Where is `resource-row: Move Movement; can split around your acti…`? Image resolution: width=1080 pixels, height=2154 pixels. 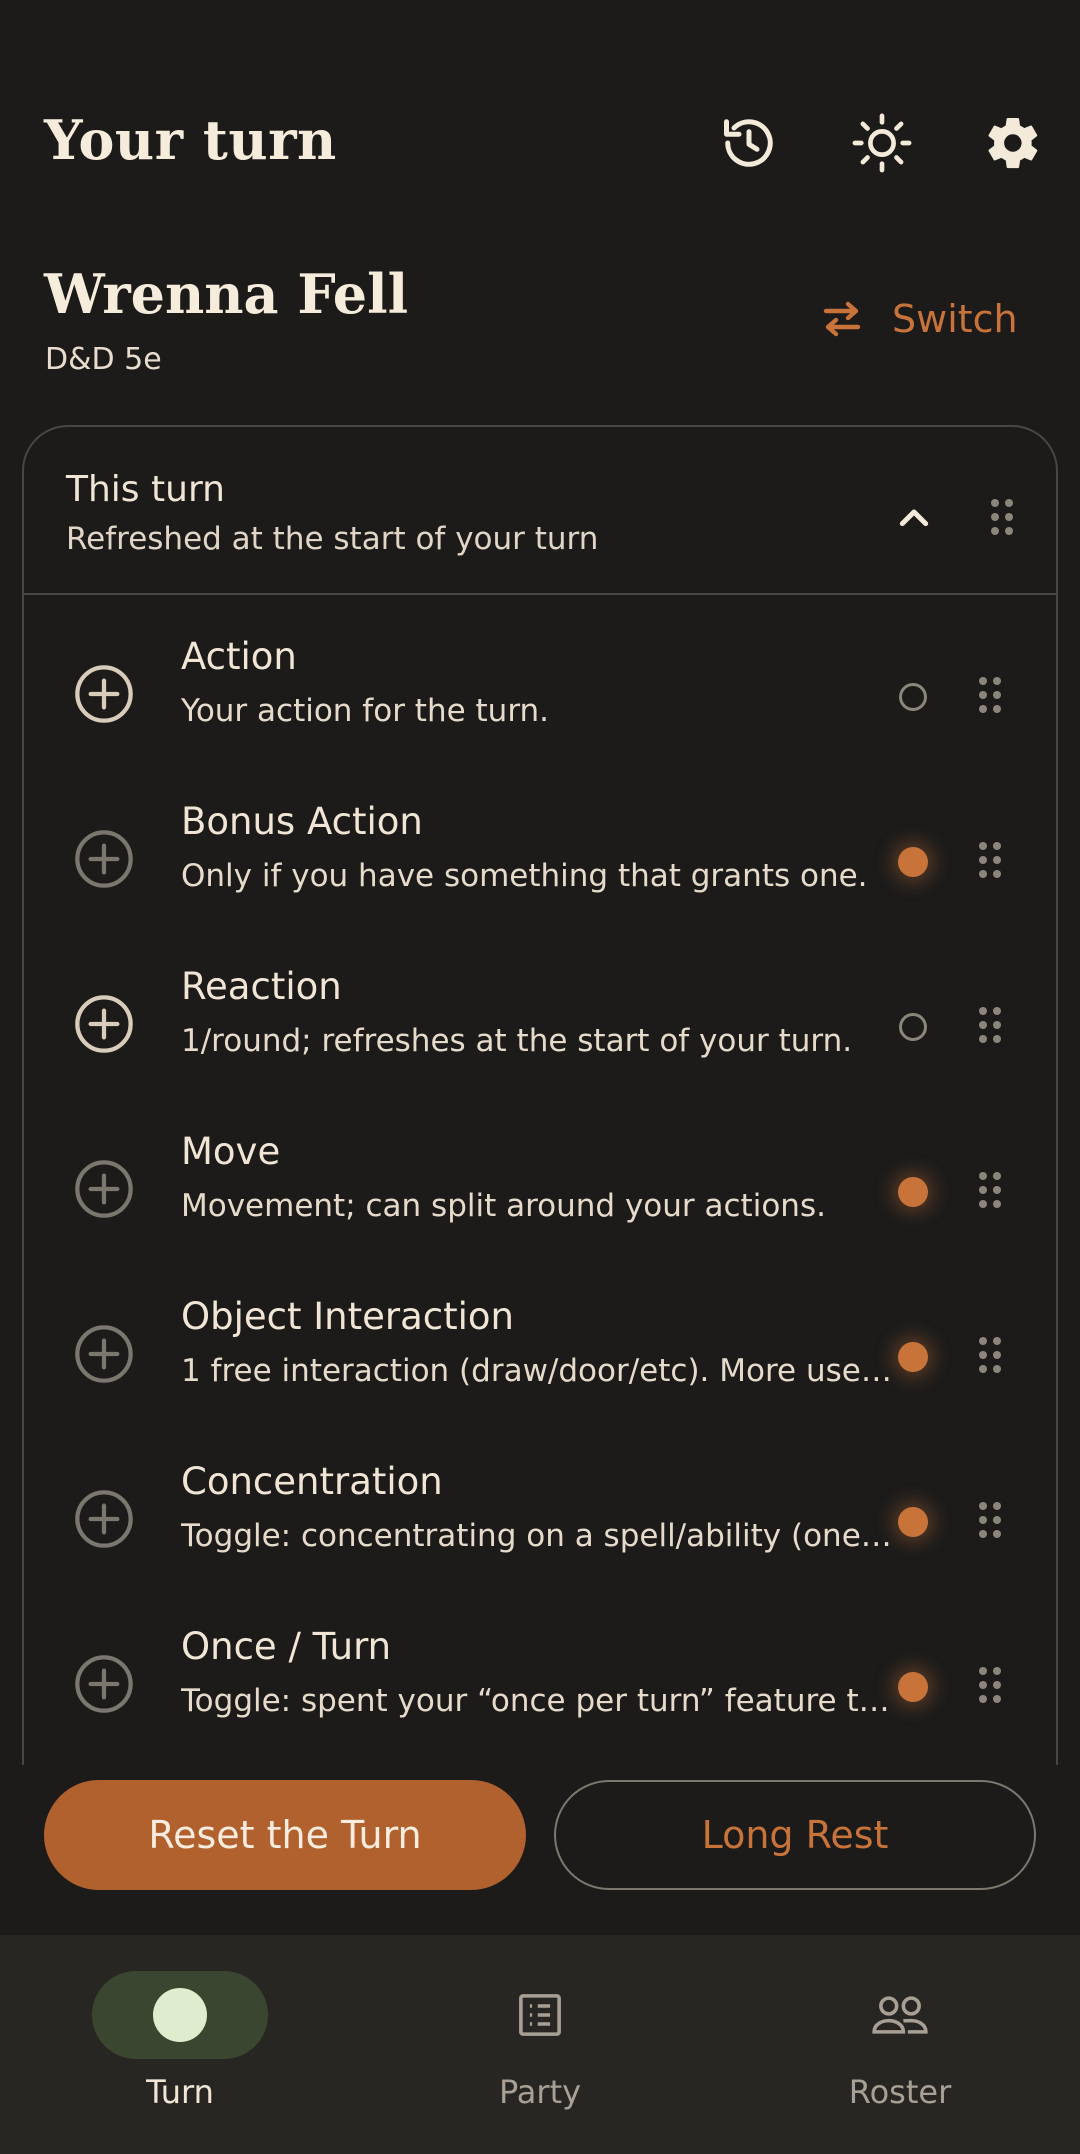 resource-row: Move Movement; can split around your acti… is located at coordinates (540, 1192).